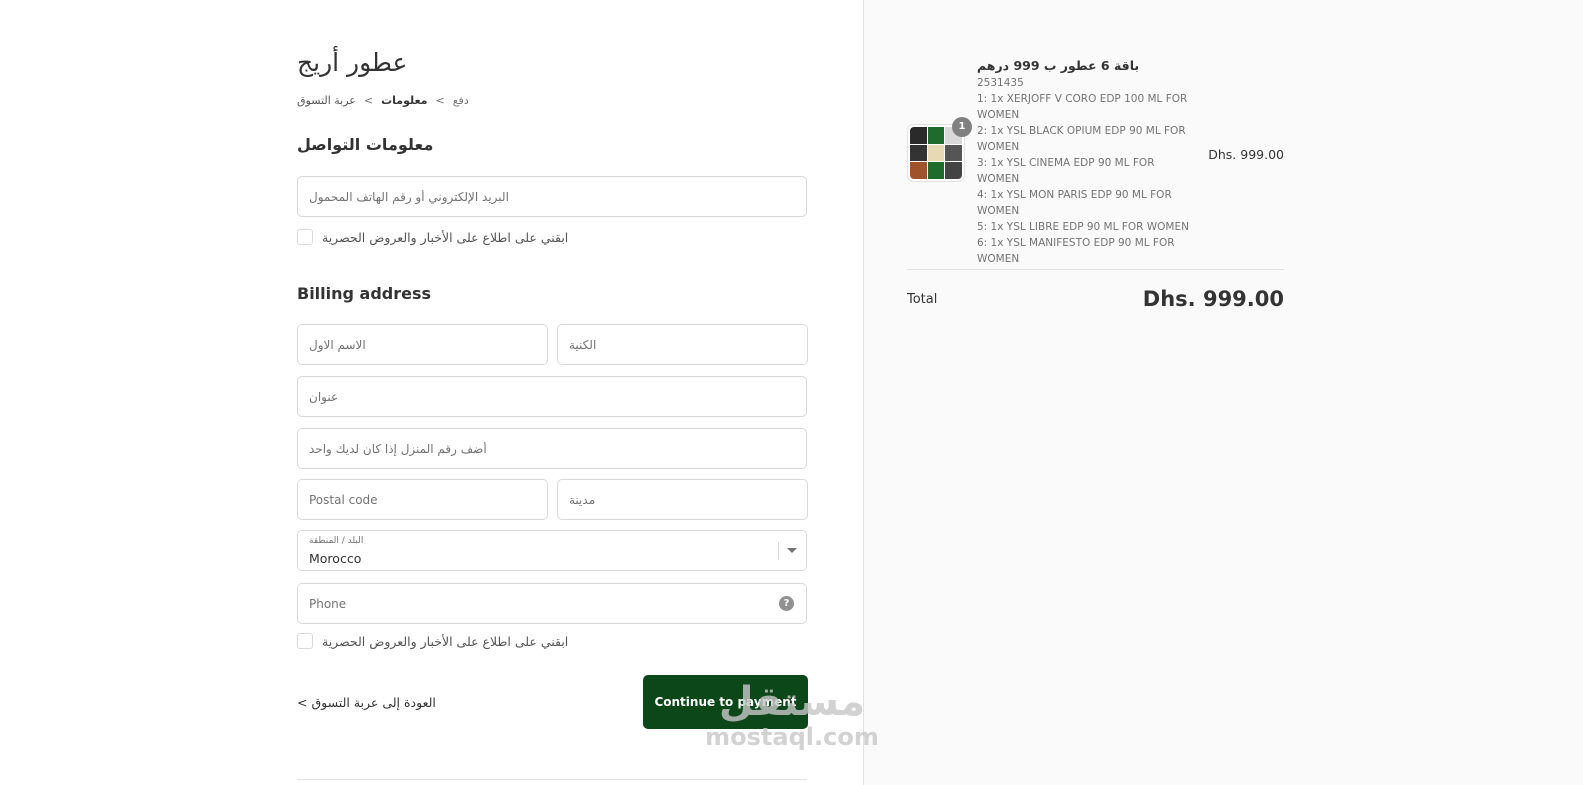  Describe the element at coordinates (962, 127) in the screenshot. I see `quantity-badge: 1` at that location.